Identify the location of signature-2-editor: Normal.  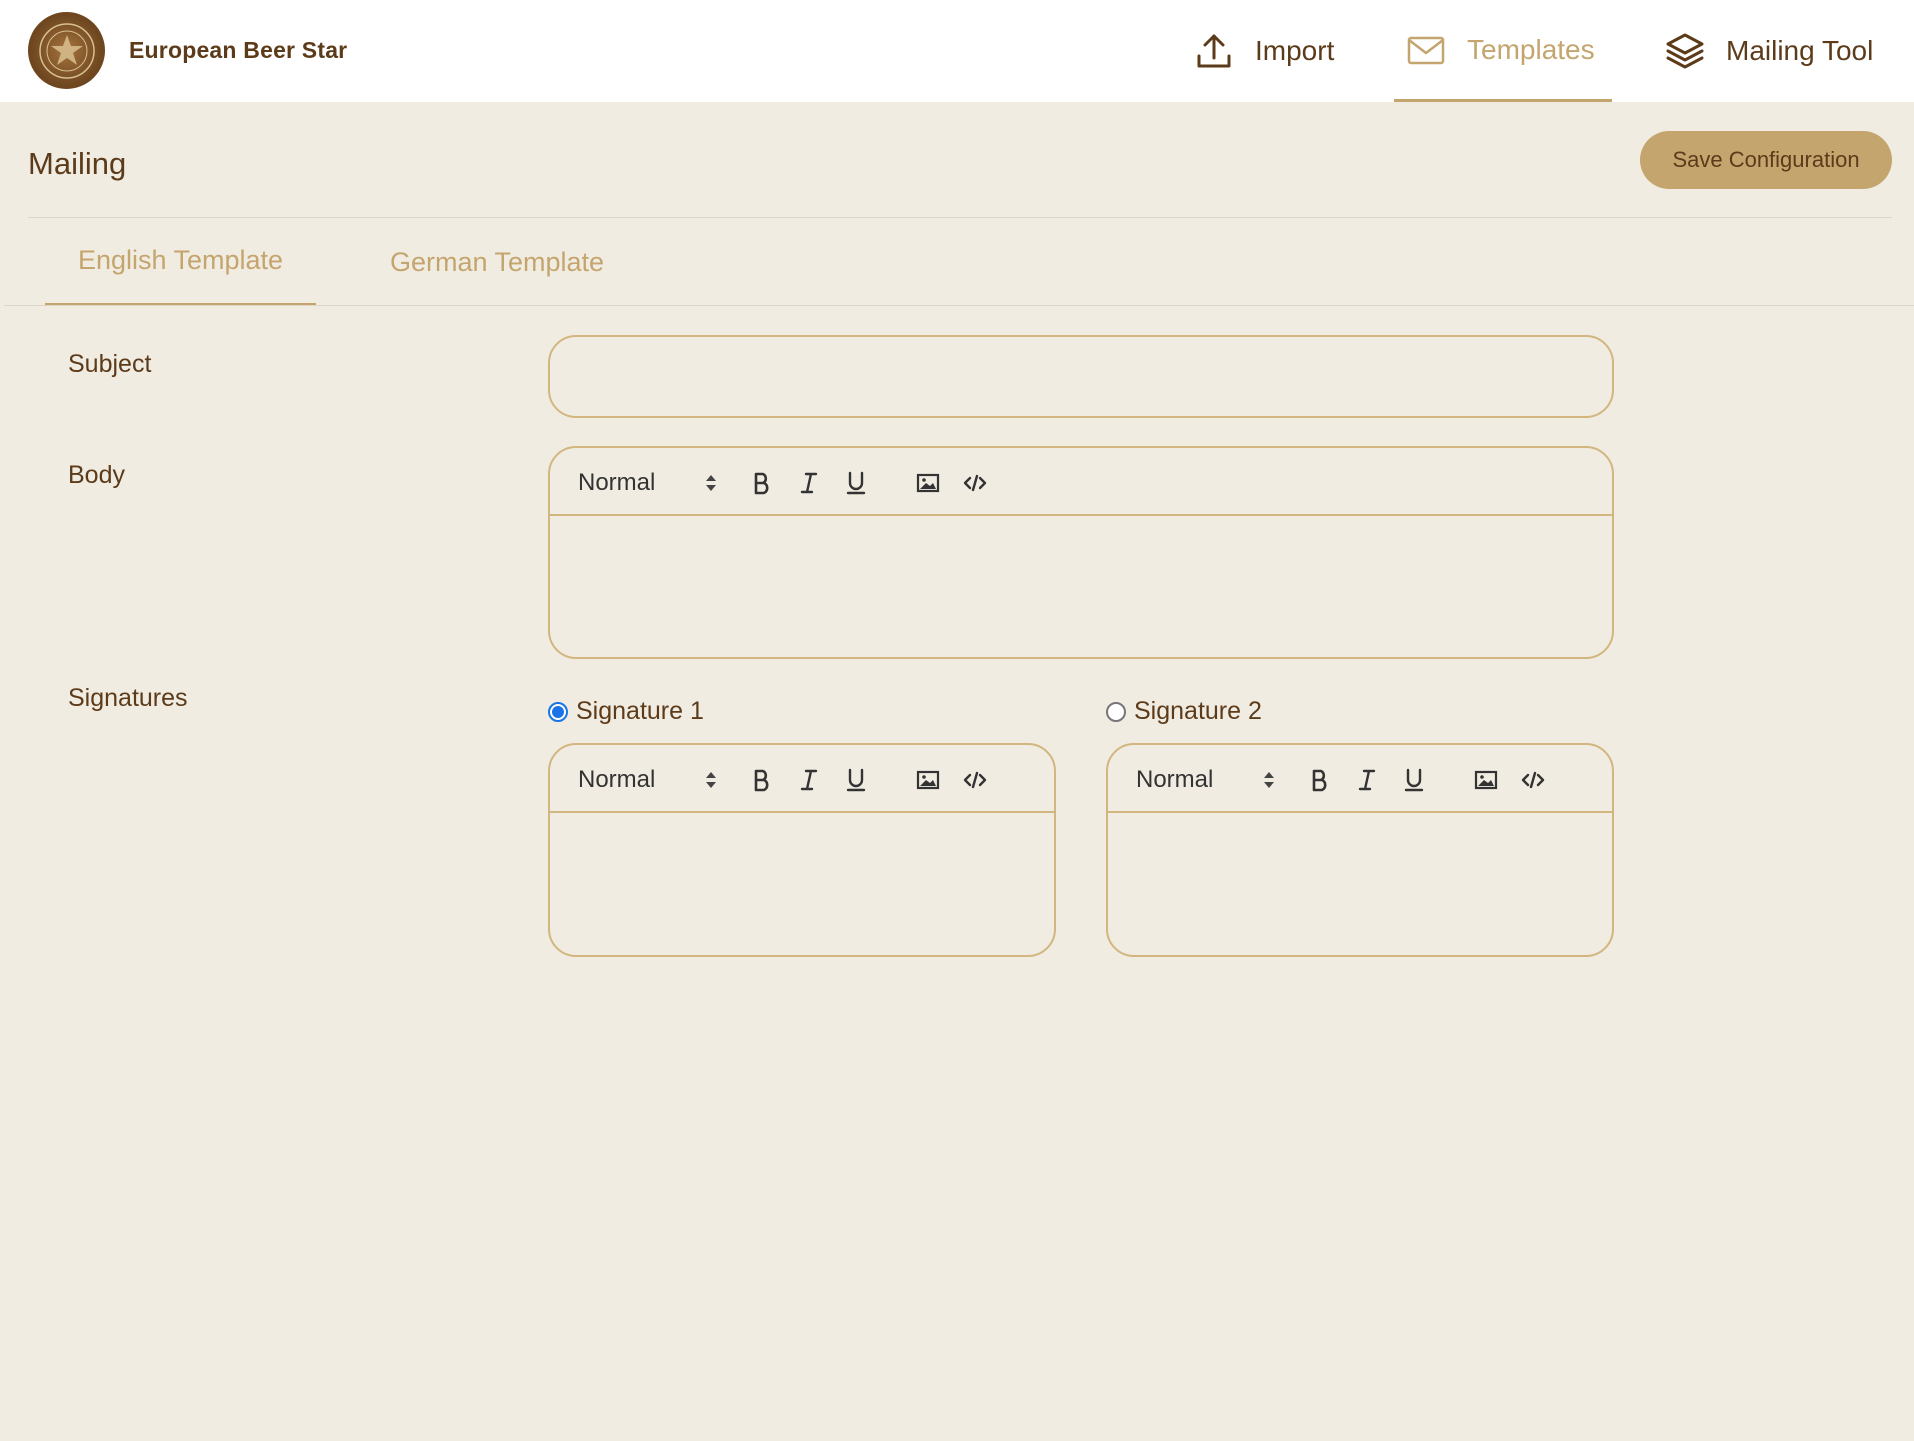
(1360, 850).